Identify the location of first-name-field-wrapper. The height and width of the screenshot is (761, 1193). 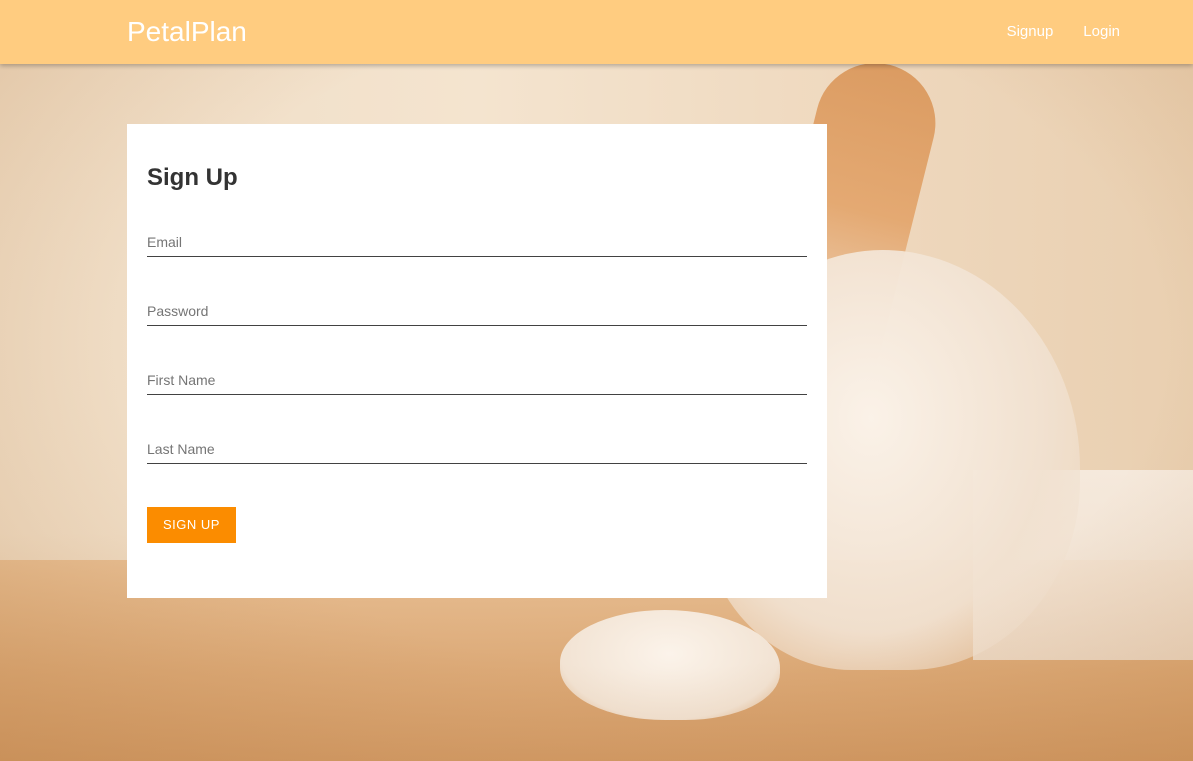
(477, 375).